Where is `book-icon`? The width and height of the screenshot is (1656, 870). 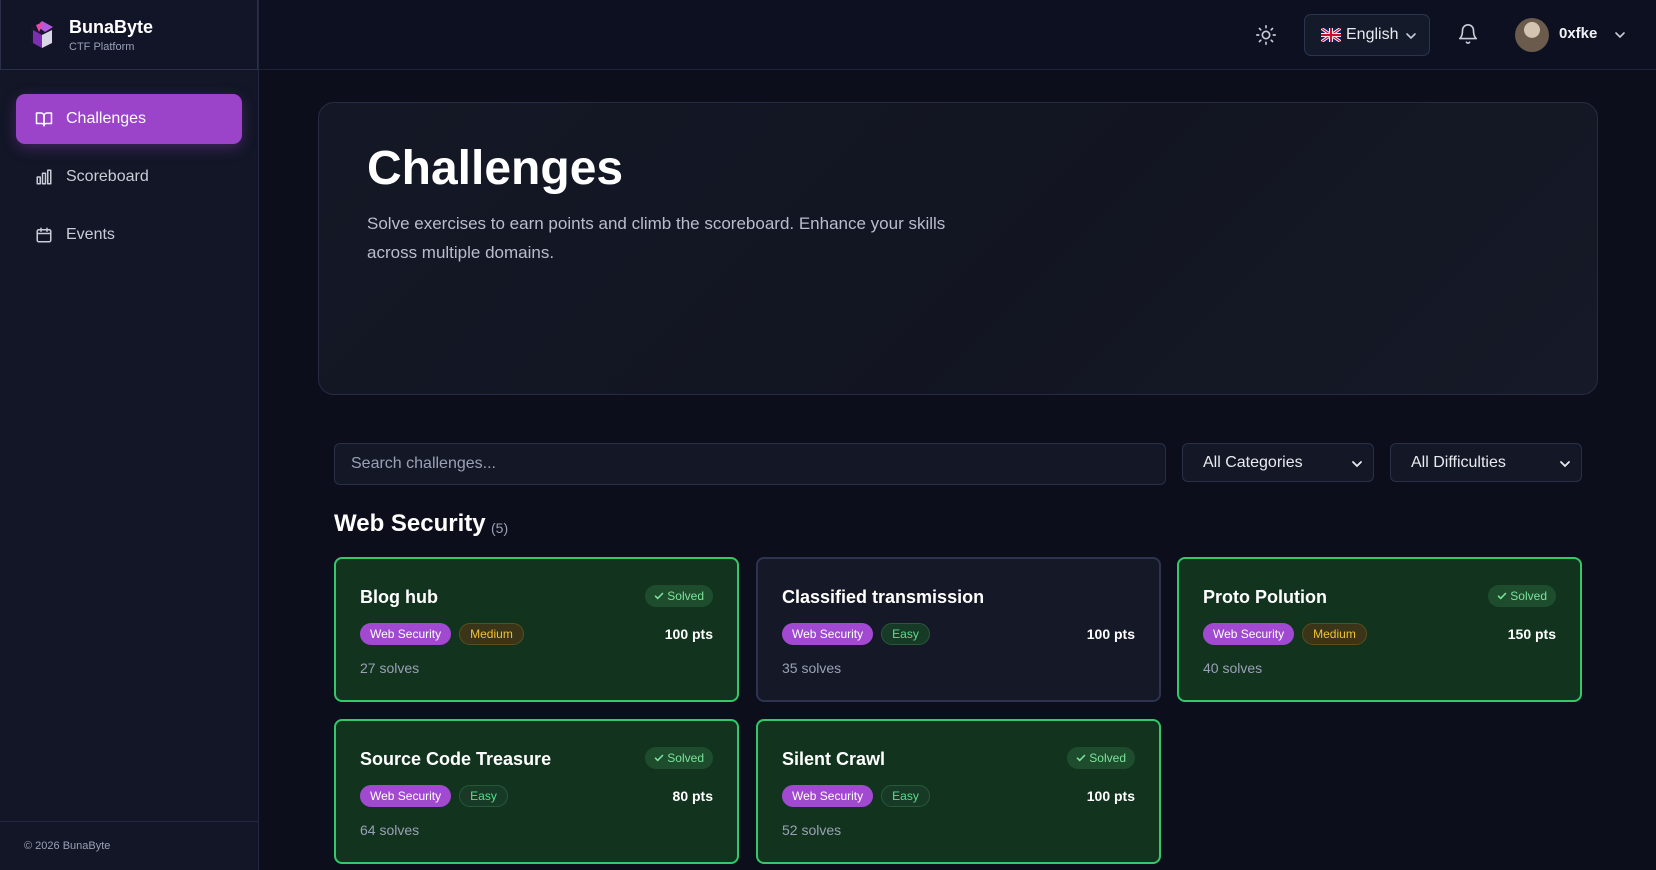
book-icon is located at coordinates (44, 119).